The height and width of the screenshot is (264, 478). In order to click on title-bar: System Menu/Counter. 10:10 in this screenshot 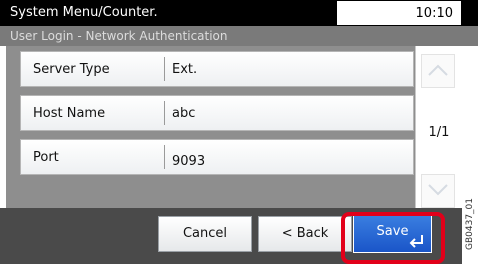, I will do `click(239, 13)`.